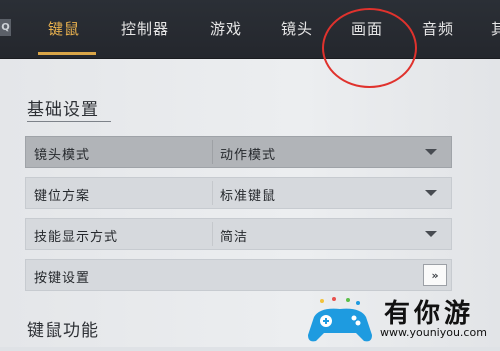 This screenshot has height=351, width=500. I want to click on watermark-logo: 有你游 www.youniyou.com, so click(400, 321).